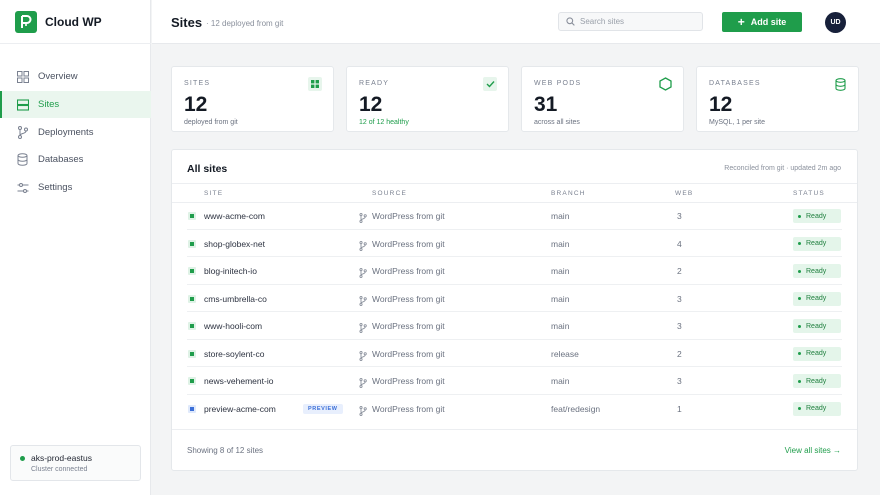 The width and height of the screenshot is (880, 495). What do you see at coordinates (49, 105) in the screenshot?
I see `sidebar-item-label: Sites` at bounding box center [49, 105].